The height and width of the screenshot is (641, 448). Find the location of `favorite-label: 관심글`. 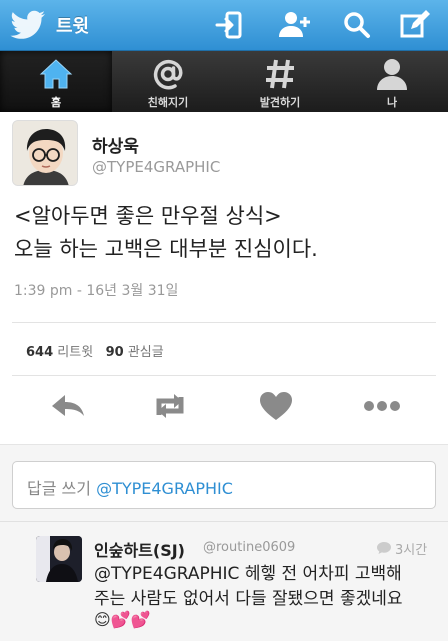

favorite-label: 관심글 is located at coordinates (146, 352).